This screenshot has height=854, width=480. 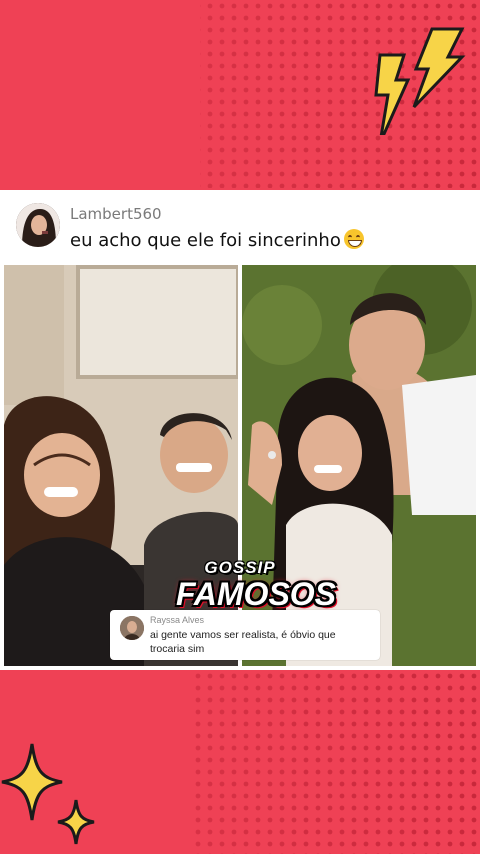 What do you see at coordinates (353, 239) in the screenshot?
I see `grinning-face-icon` at bounding box center [353, 239].